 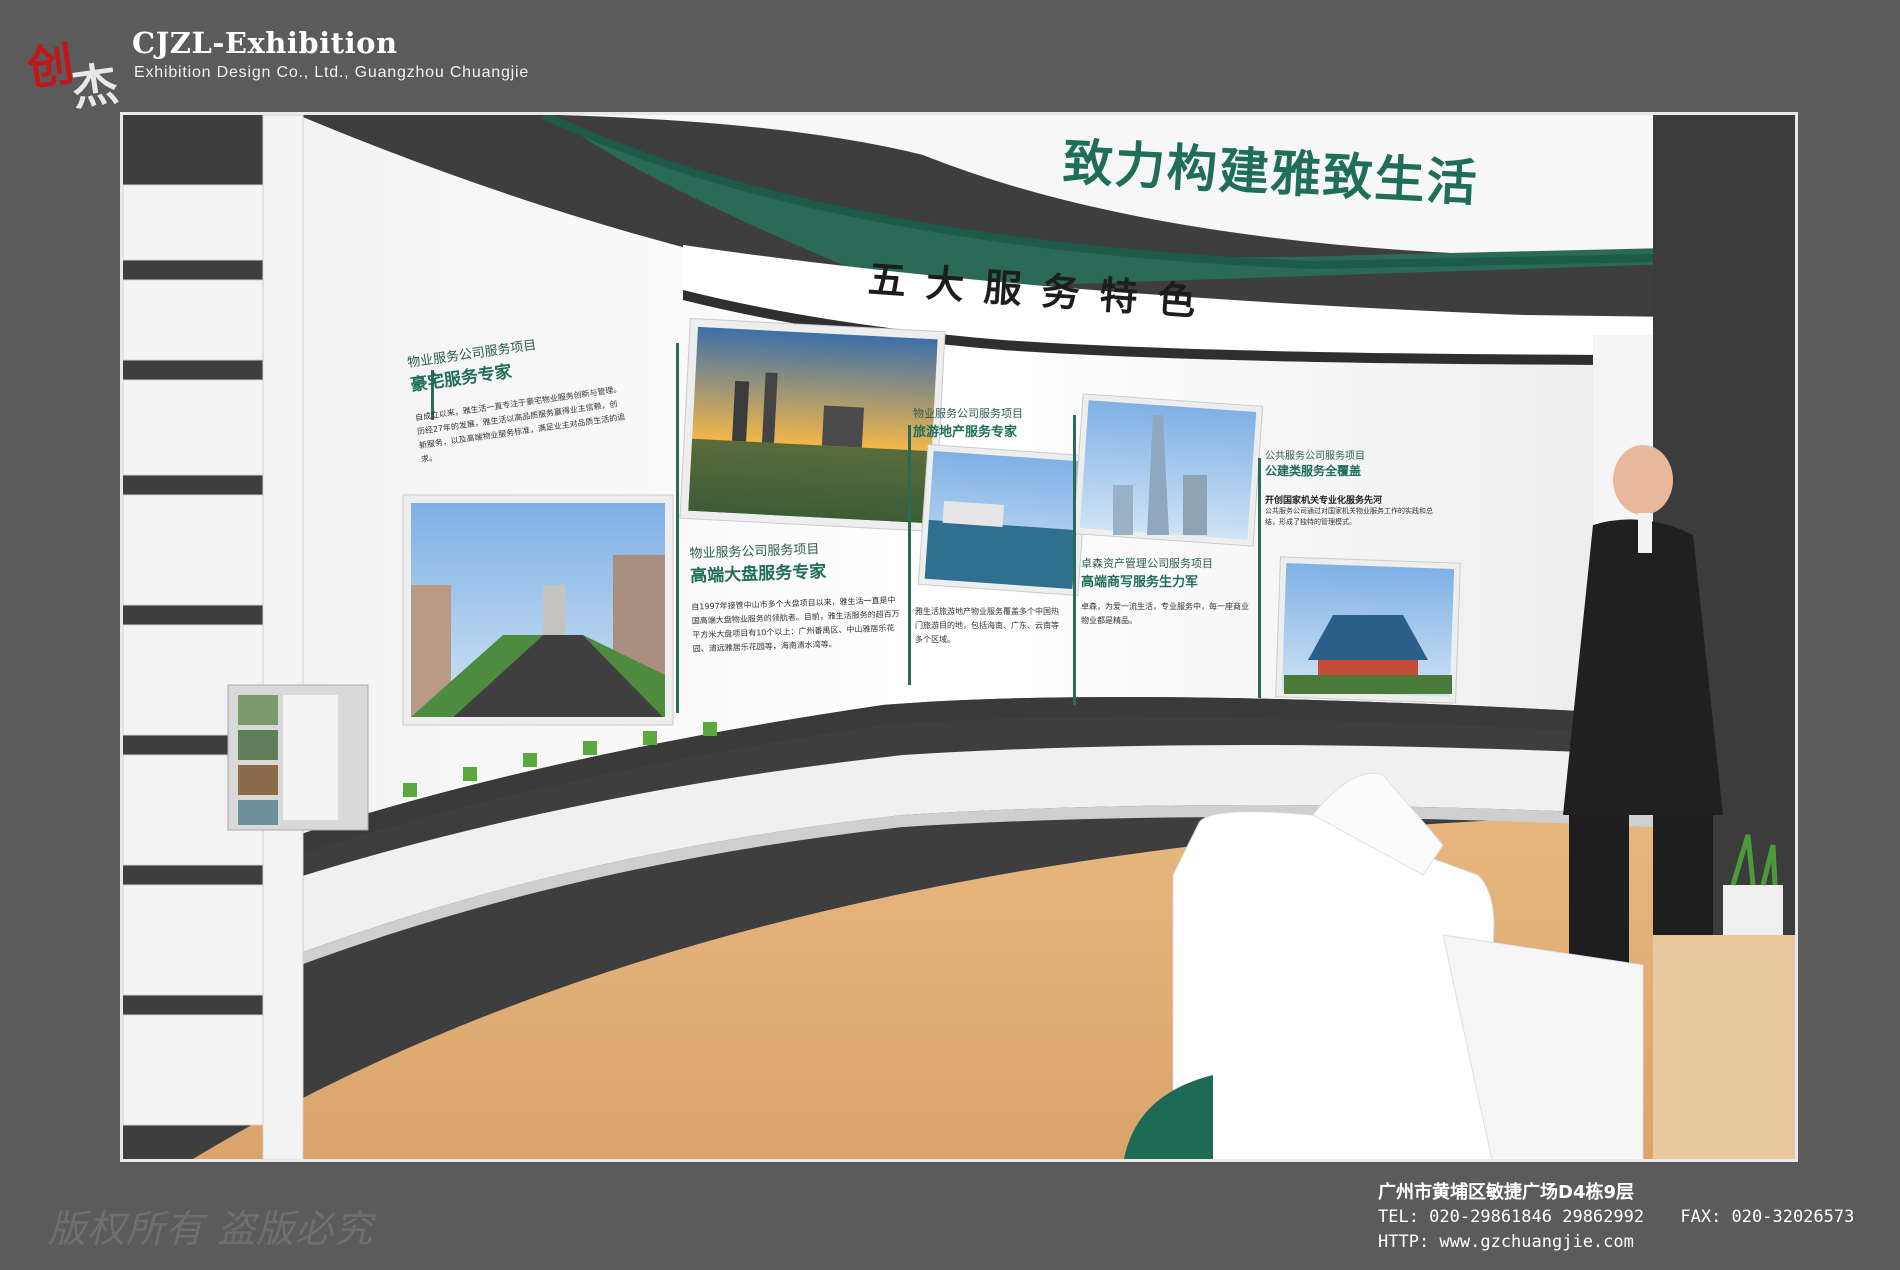 I want to click on panel-5-image, so click(x=1368, y=630).